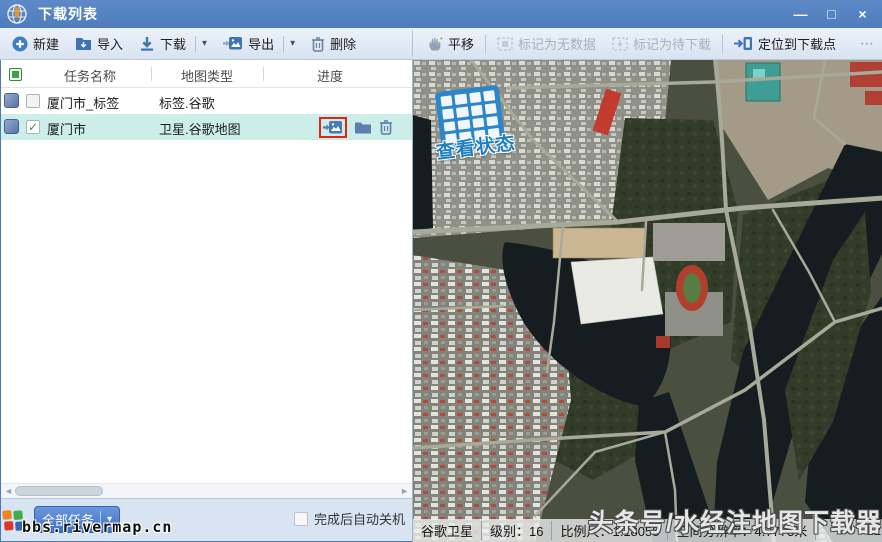 The image size is (882, 542). I want to click on scroll-left-arrow-icon: ◄, so click(8, 491).